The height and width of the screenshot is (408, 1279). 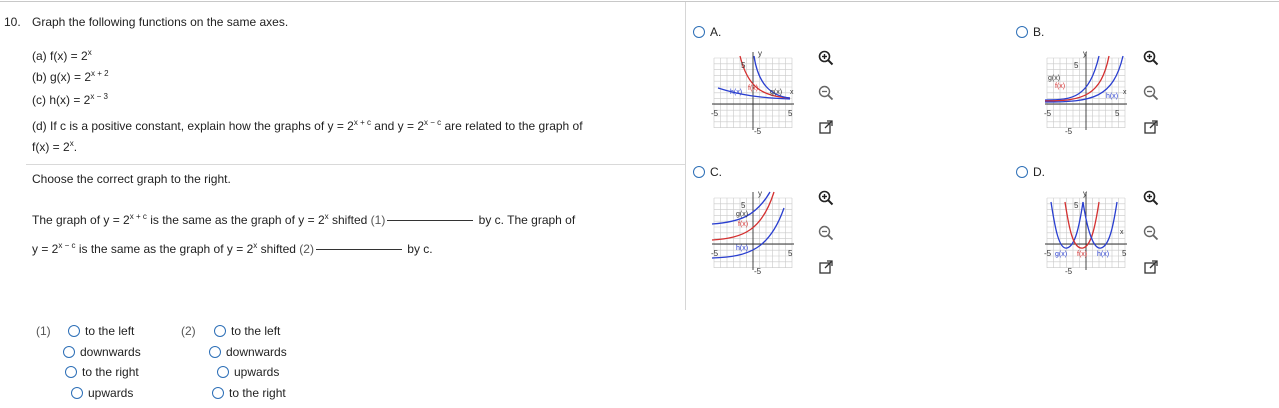 I want to click on graph-c: 5 y -5 5 -5 g(x) f(x) h(x) x, so click(x=752, y=231).